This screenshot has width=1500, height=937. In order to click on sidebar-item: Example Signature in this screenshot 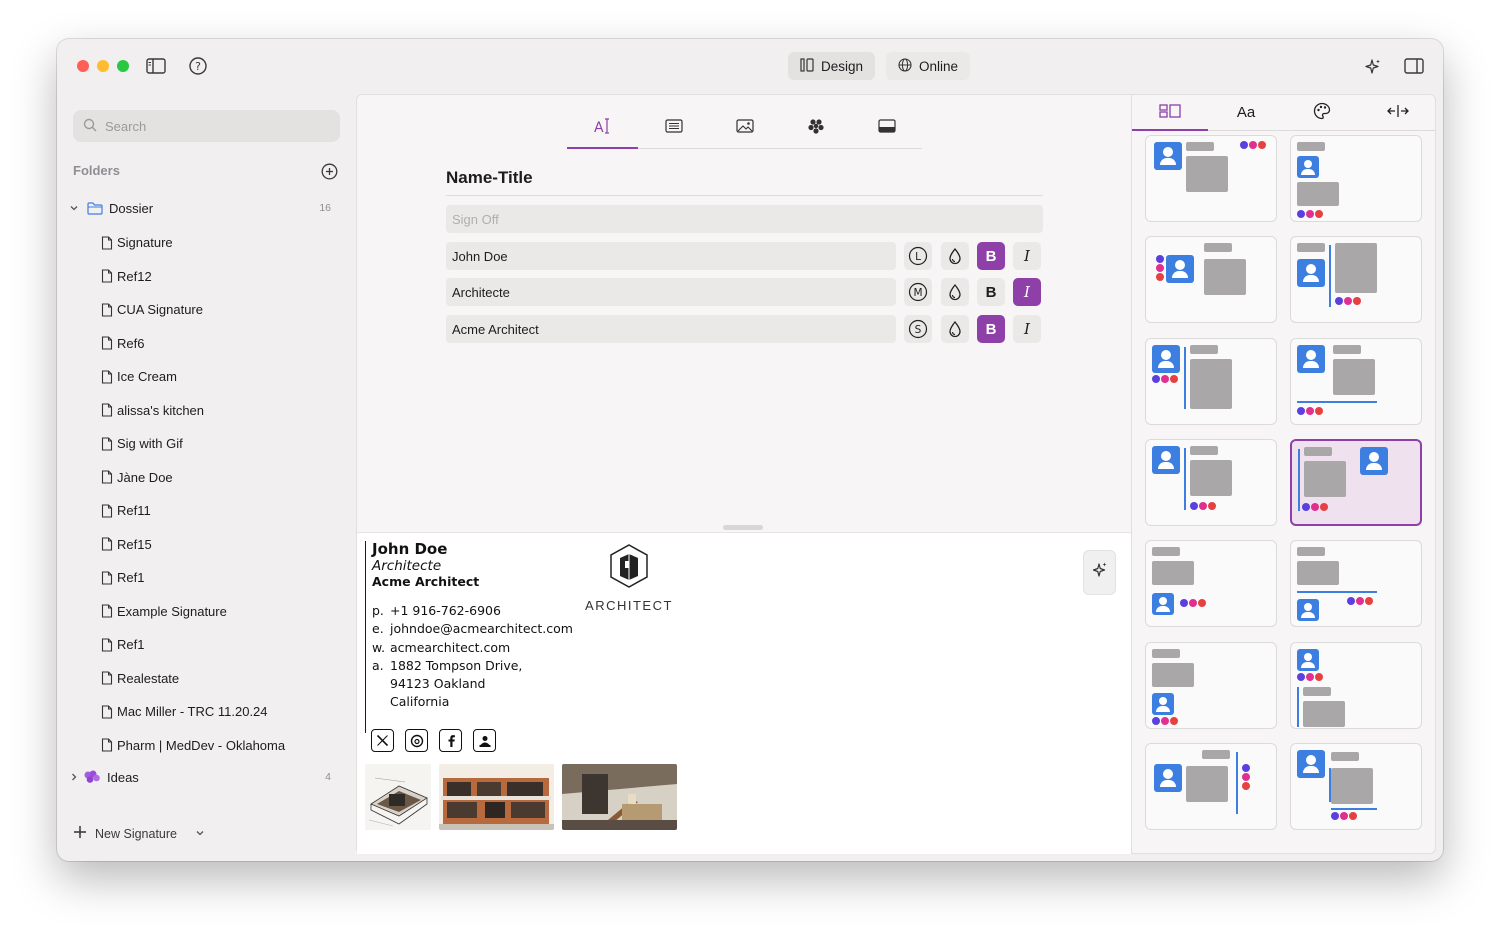, I will do `click(206, 612)`.